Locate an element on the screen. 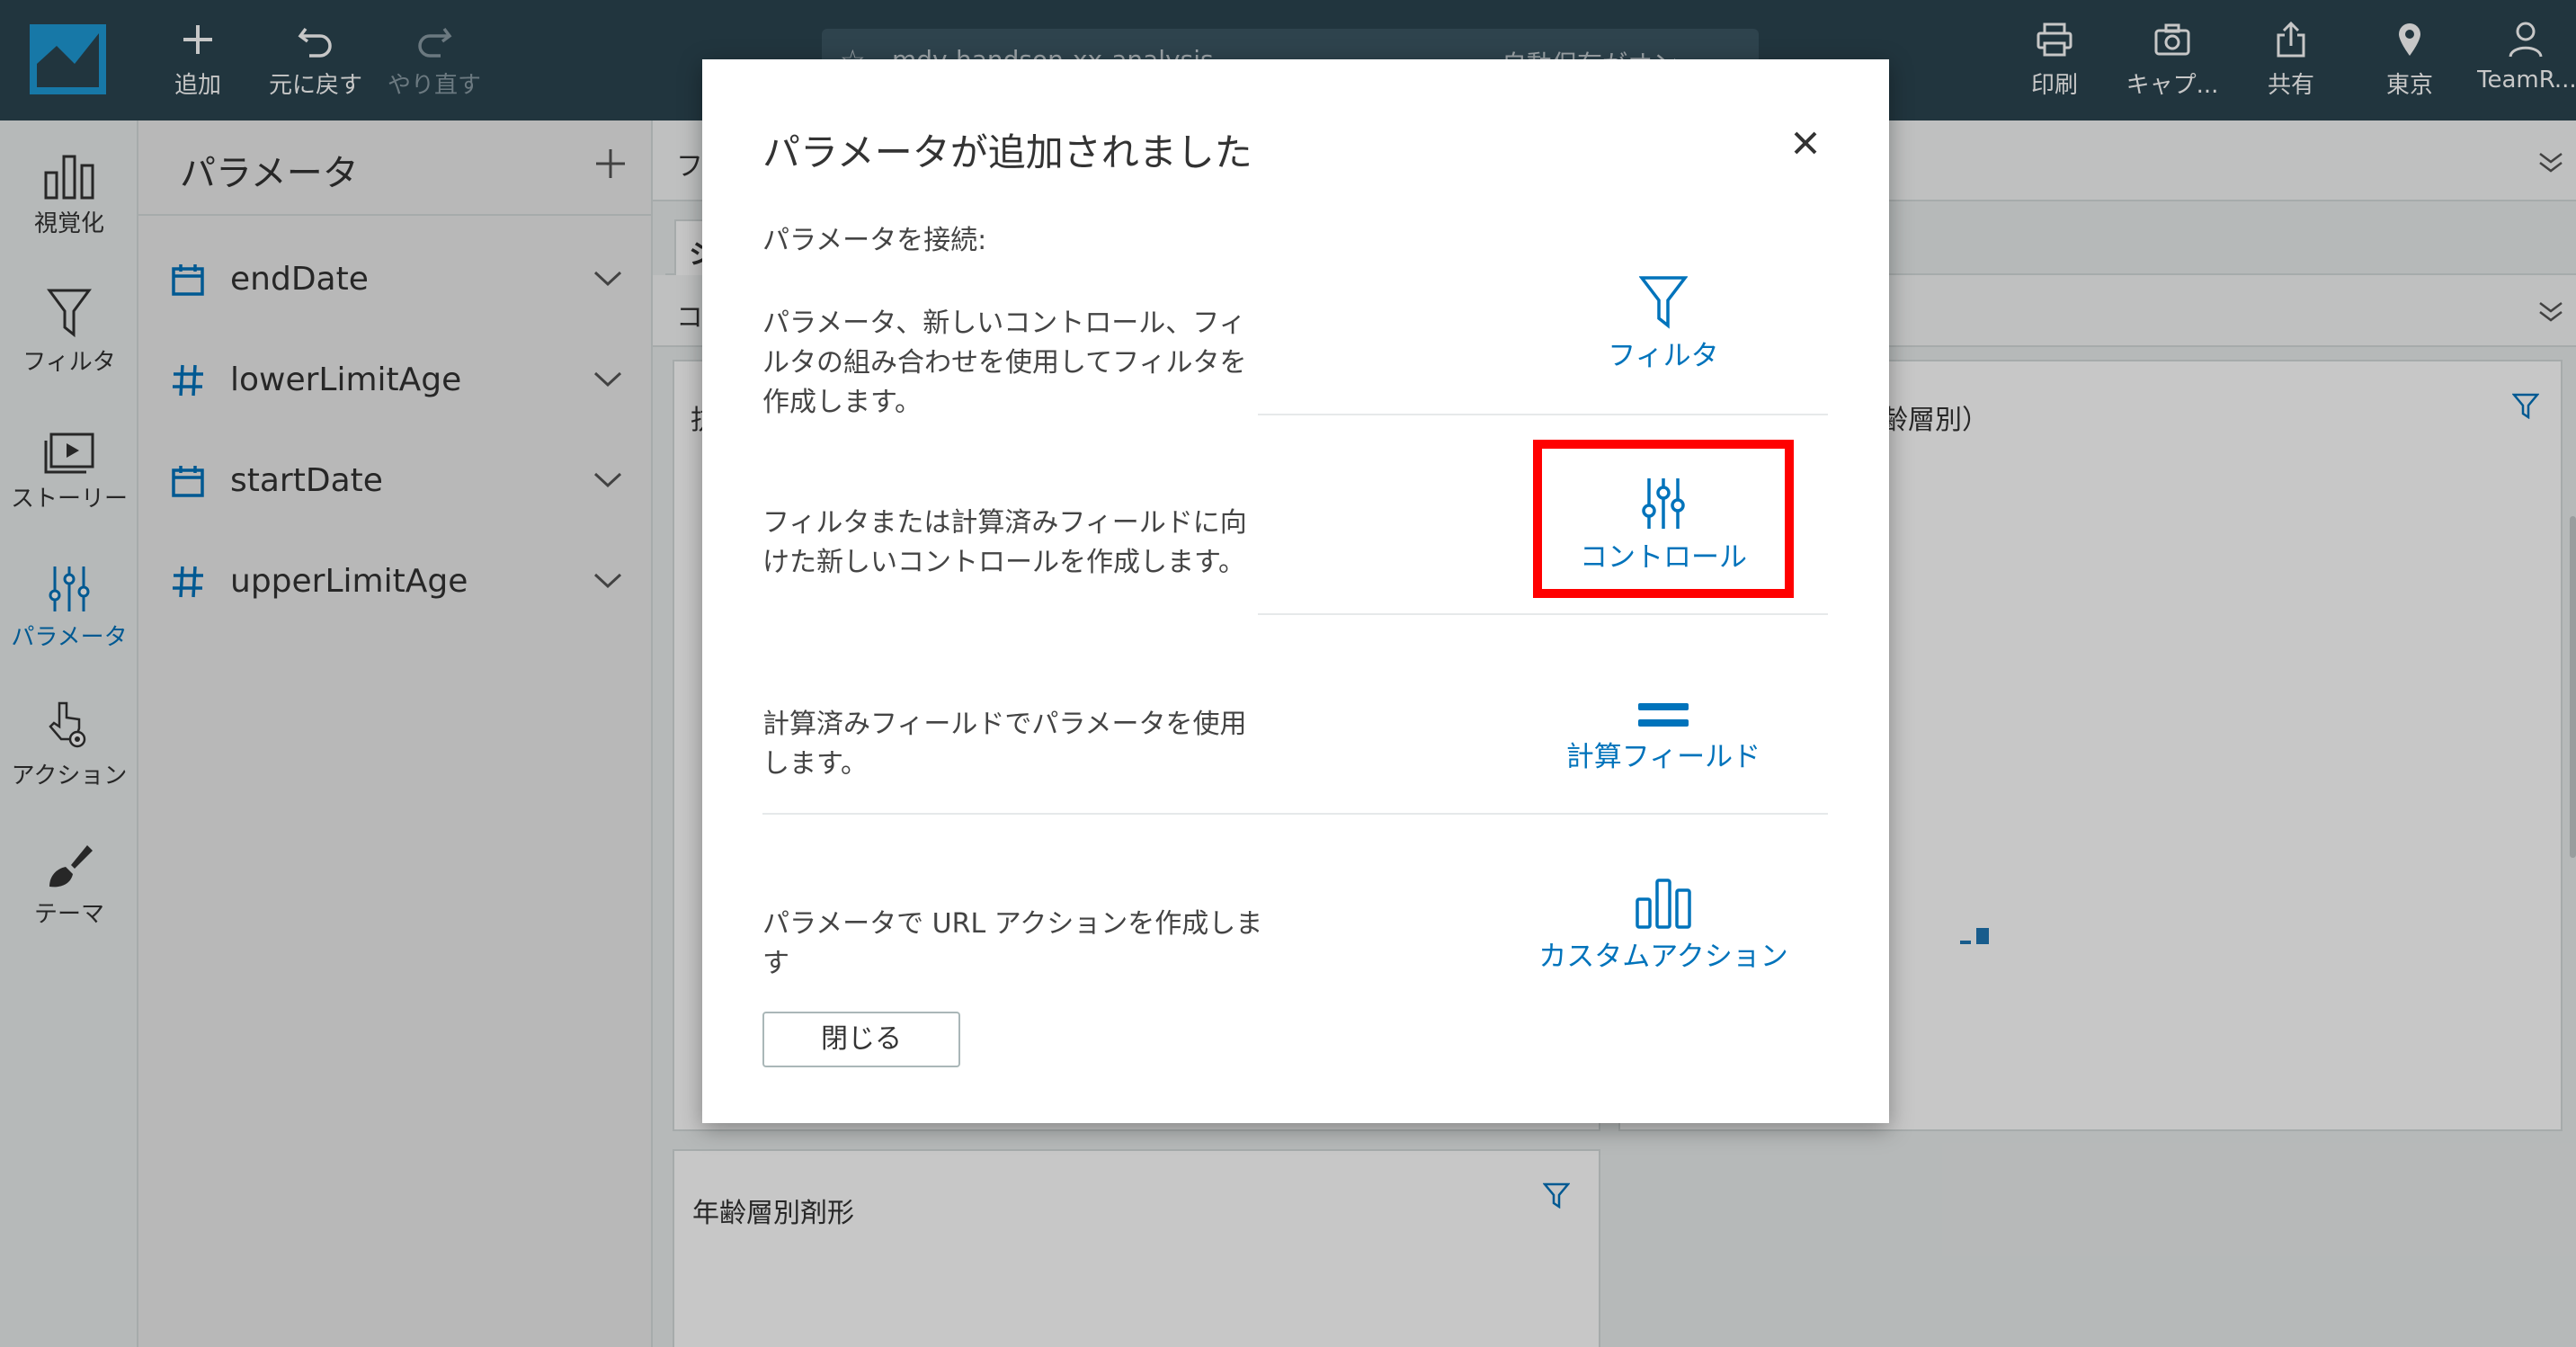 This screenshot has width=2576, height=1347. custom-action-option-link: カスタムアクション is located at coordinates (1664, 919).